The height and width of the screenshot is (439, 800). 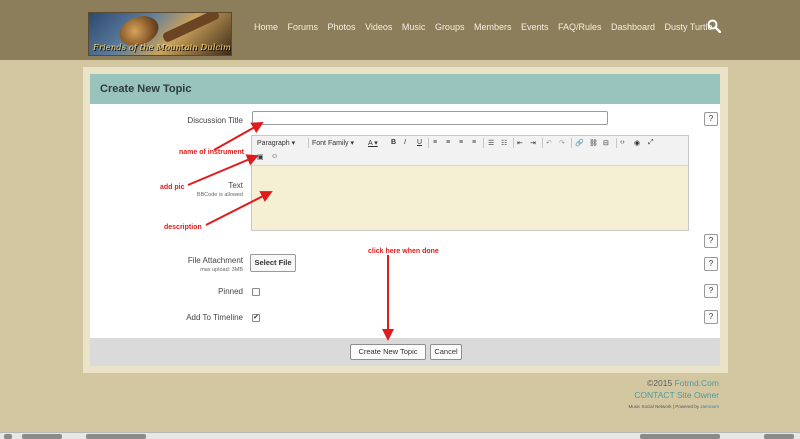 What do you see at coordinates (223, 170) in the screenshot?
I see `arrow-to-image-button` at bounding box center [223, 170].